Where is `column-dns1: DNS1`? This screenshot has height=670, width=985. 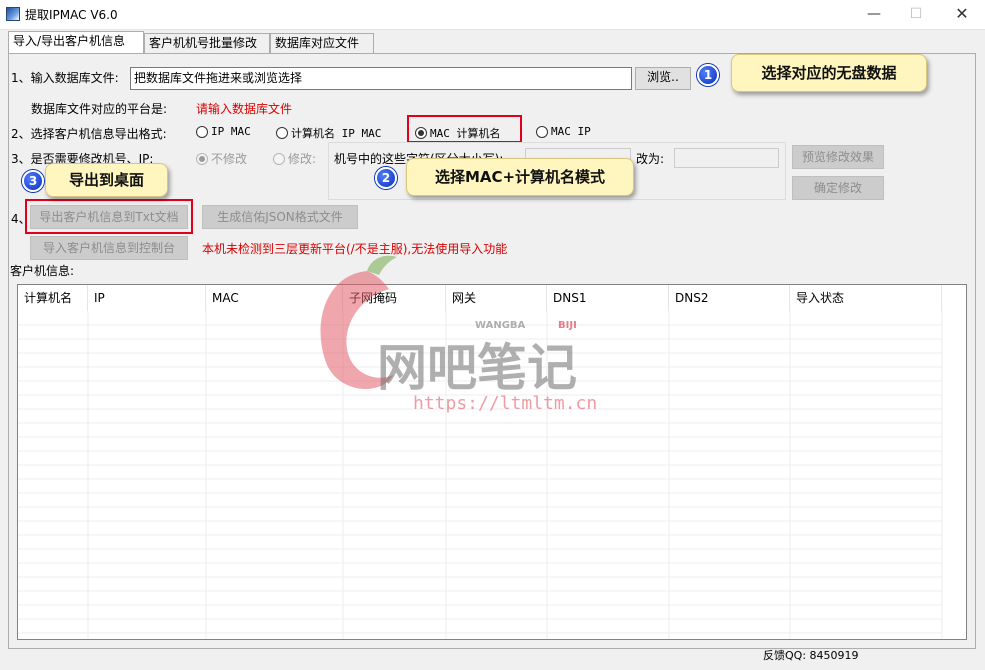 column-dns1: DNS1 is located at coordinates (608, 298).